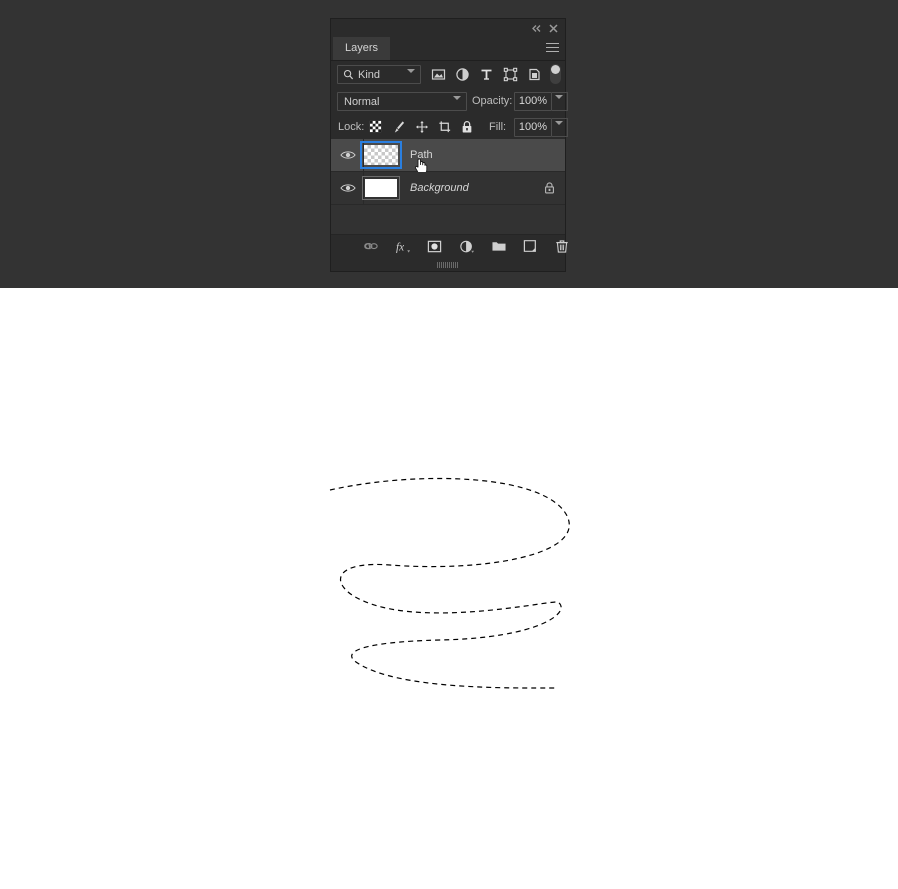 This screenshot has height=889, width=898. What do you see at coordinates (448, 49) in the screenshot?
I see `panel-tab-row: Layers` at bounding box center [448, 49].